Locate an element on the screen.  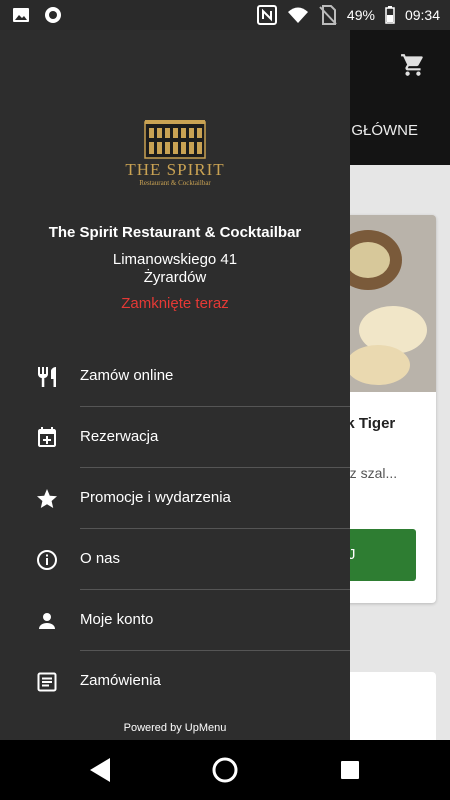
receipt-icon is located at coordinates (47, 682).